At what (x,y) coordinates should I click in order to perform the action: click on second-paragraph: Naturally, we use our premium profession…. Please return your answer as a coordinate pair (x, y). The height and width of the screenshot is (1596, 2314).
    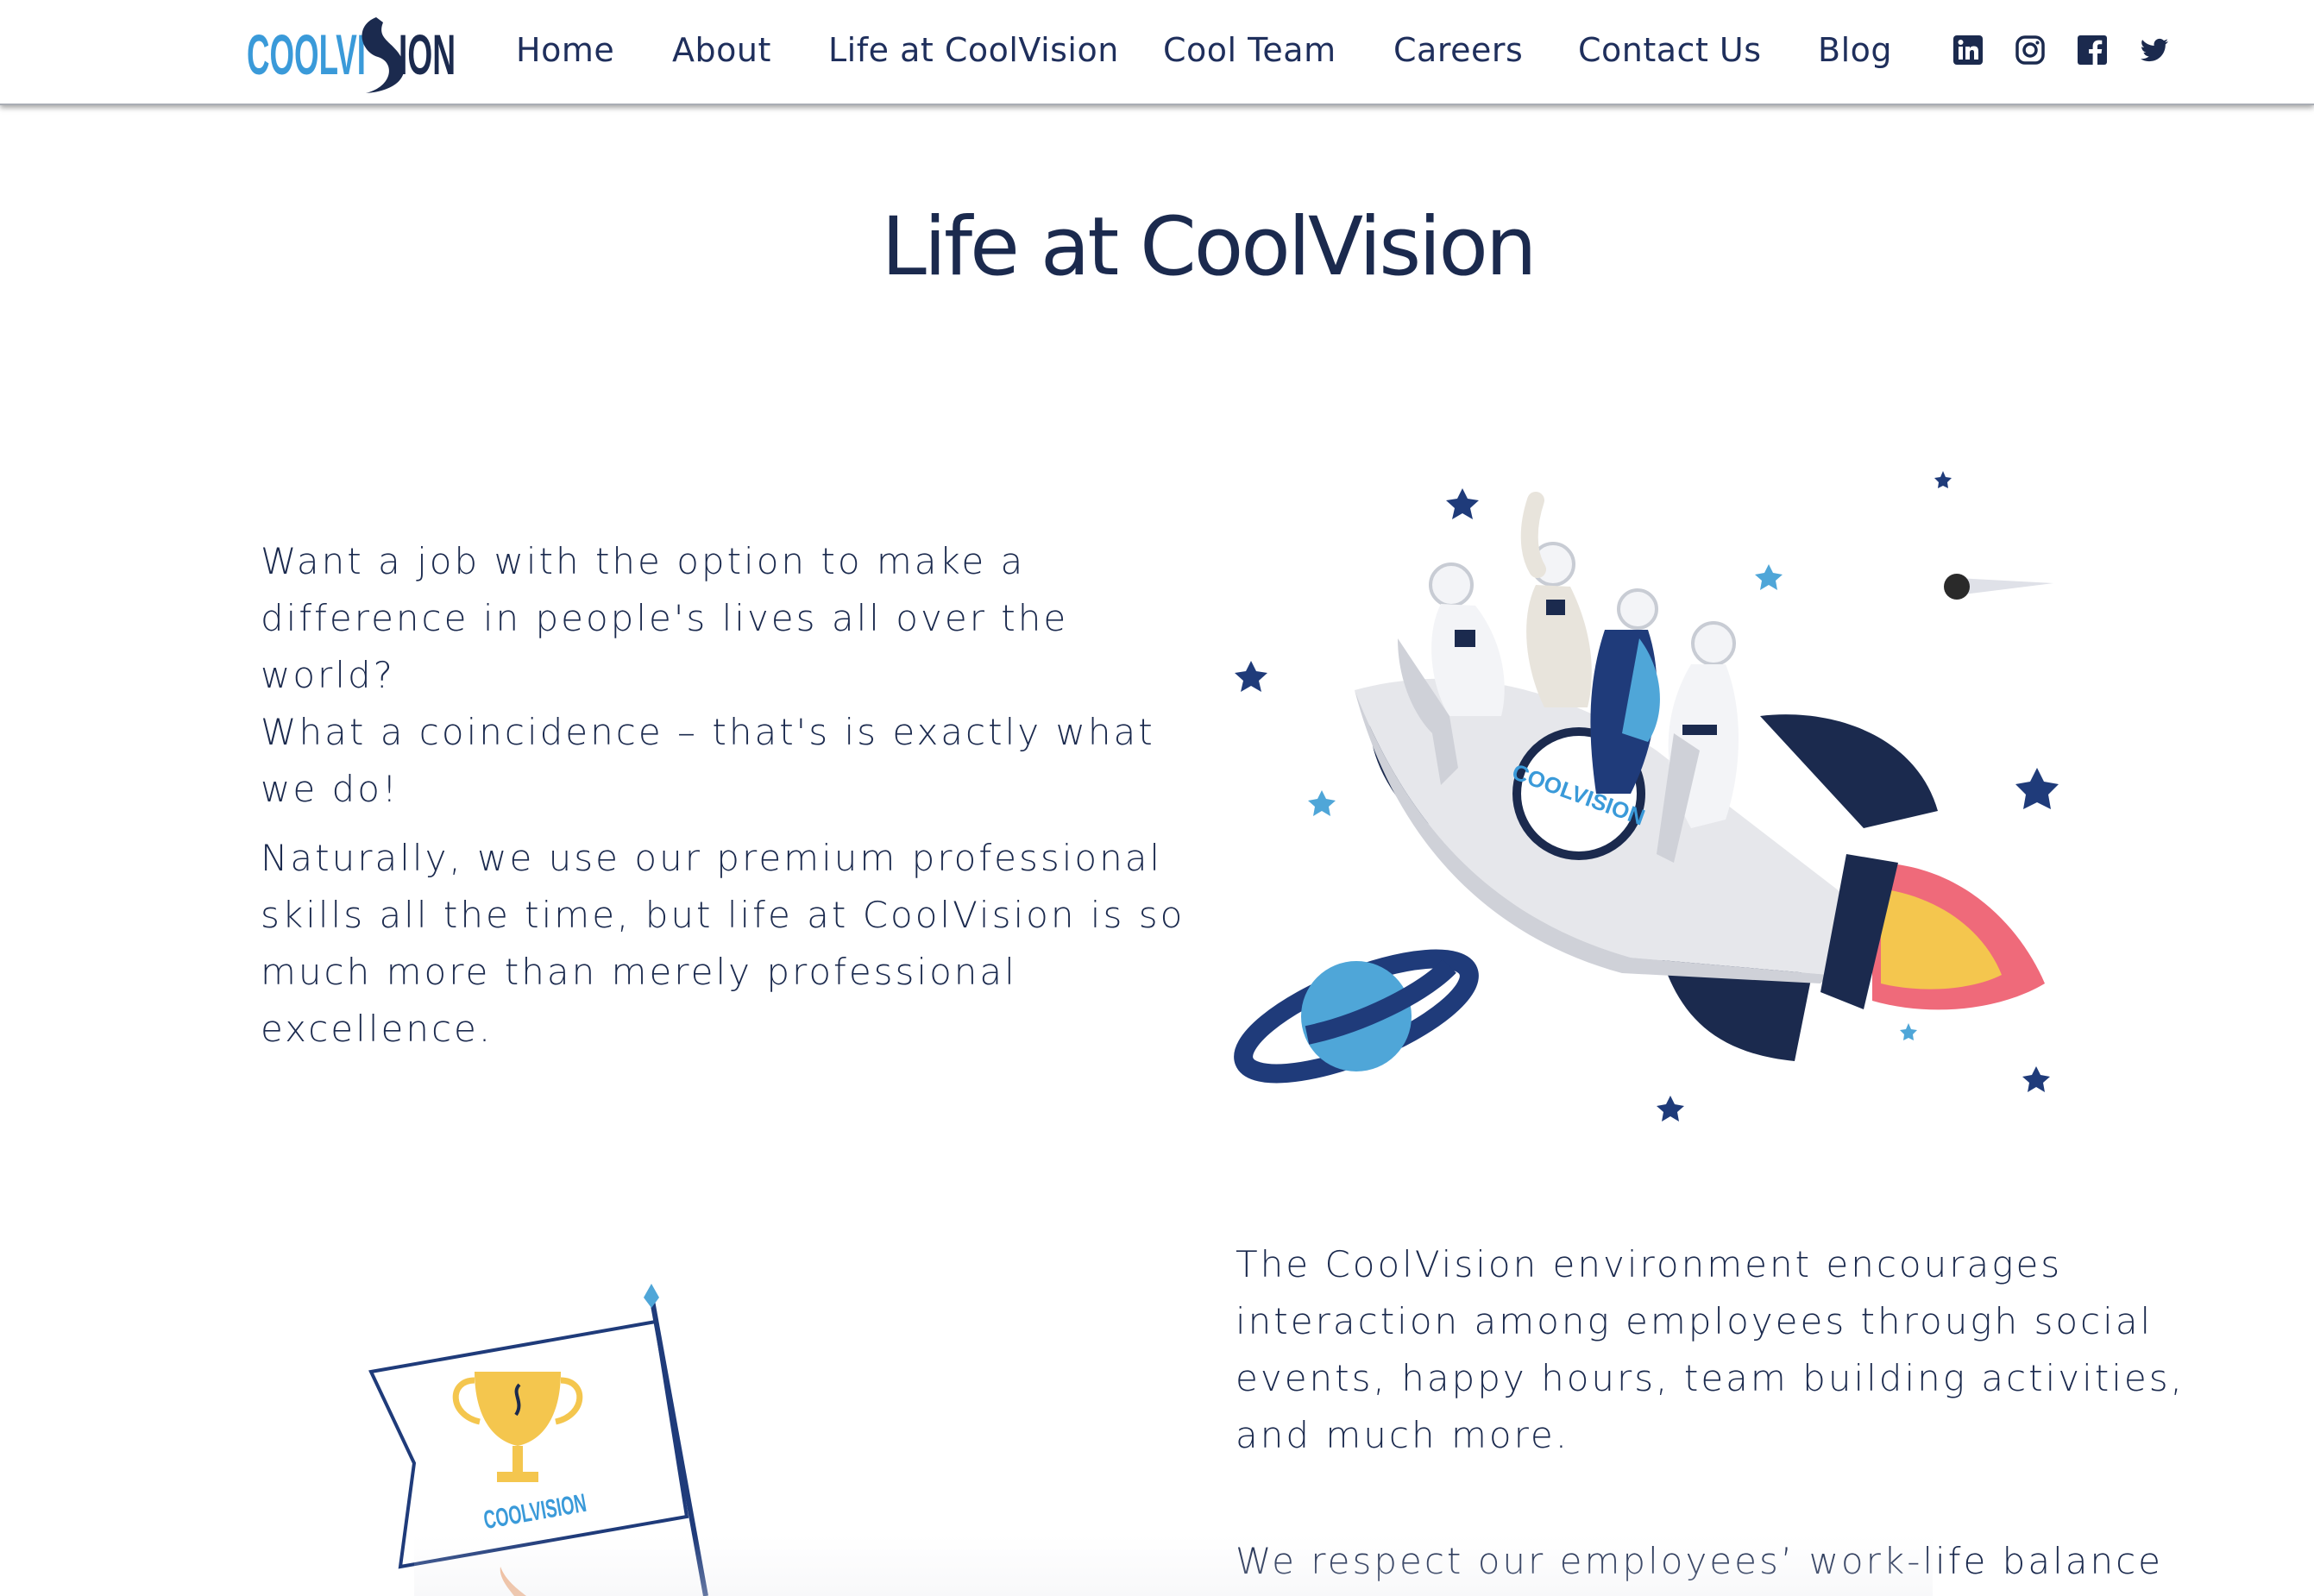
    Looking at the image, I should click on (735, 944).